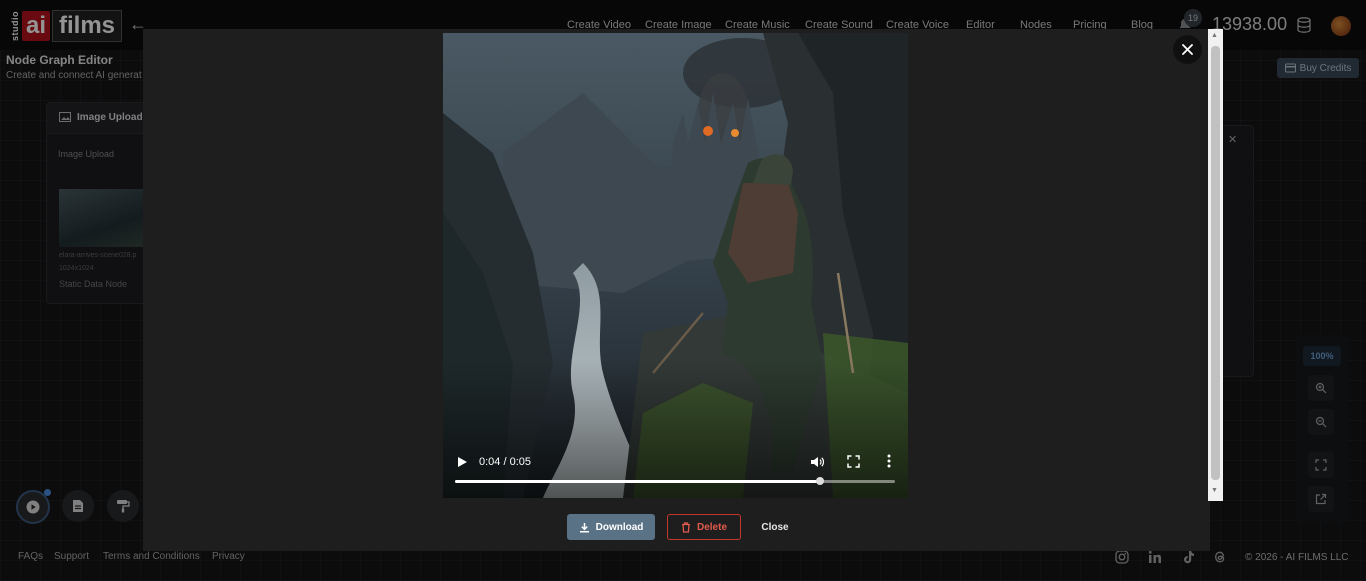 The height and width of the screenshot is (581, 1366). I want to click on close-icon, so click(1187, 49).